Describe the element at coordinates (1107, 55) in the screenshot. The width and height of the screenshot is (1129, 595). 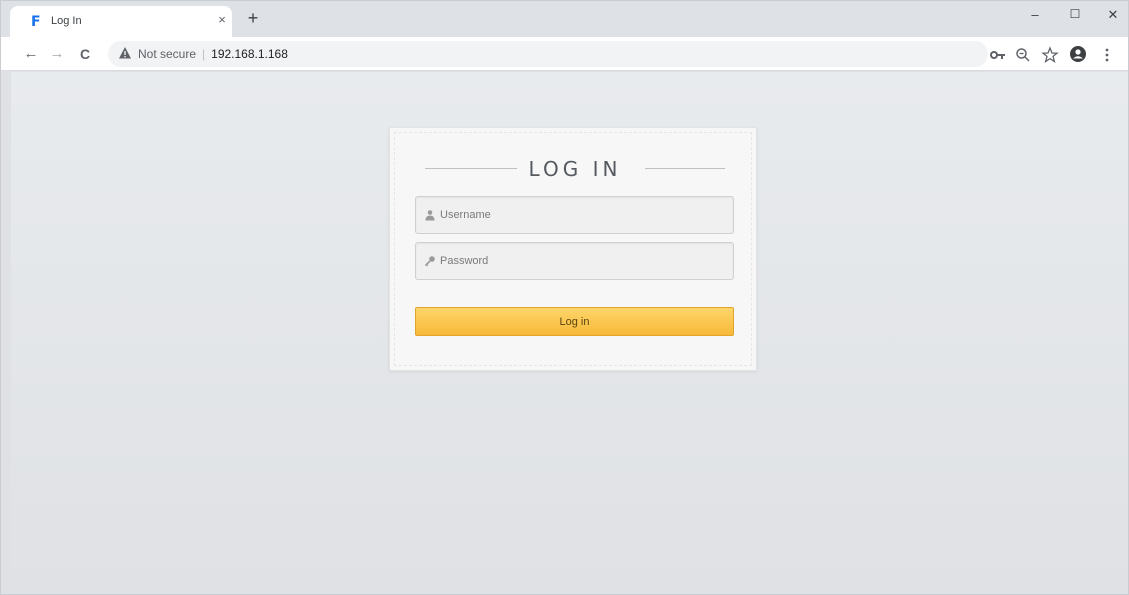
I see `menu-icon` at that location.